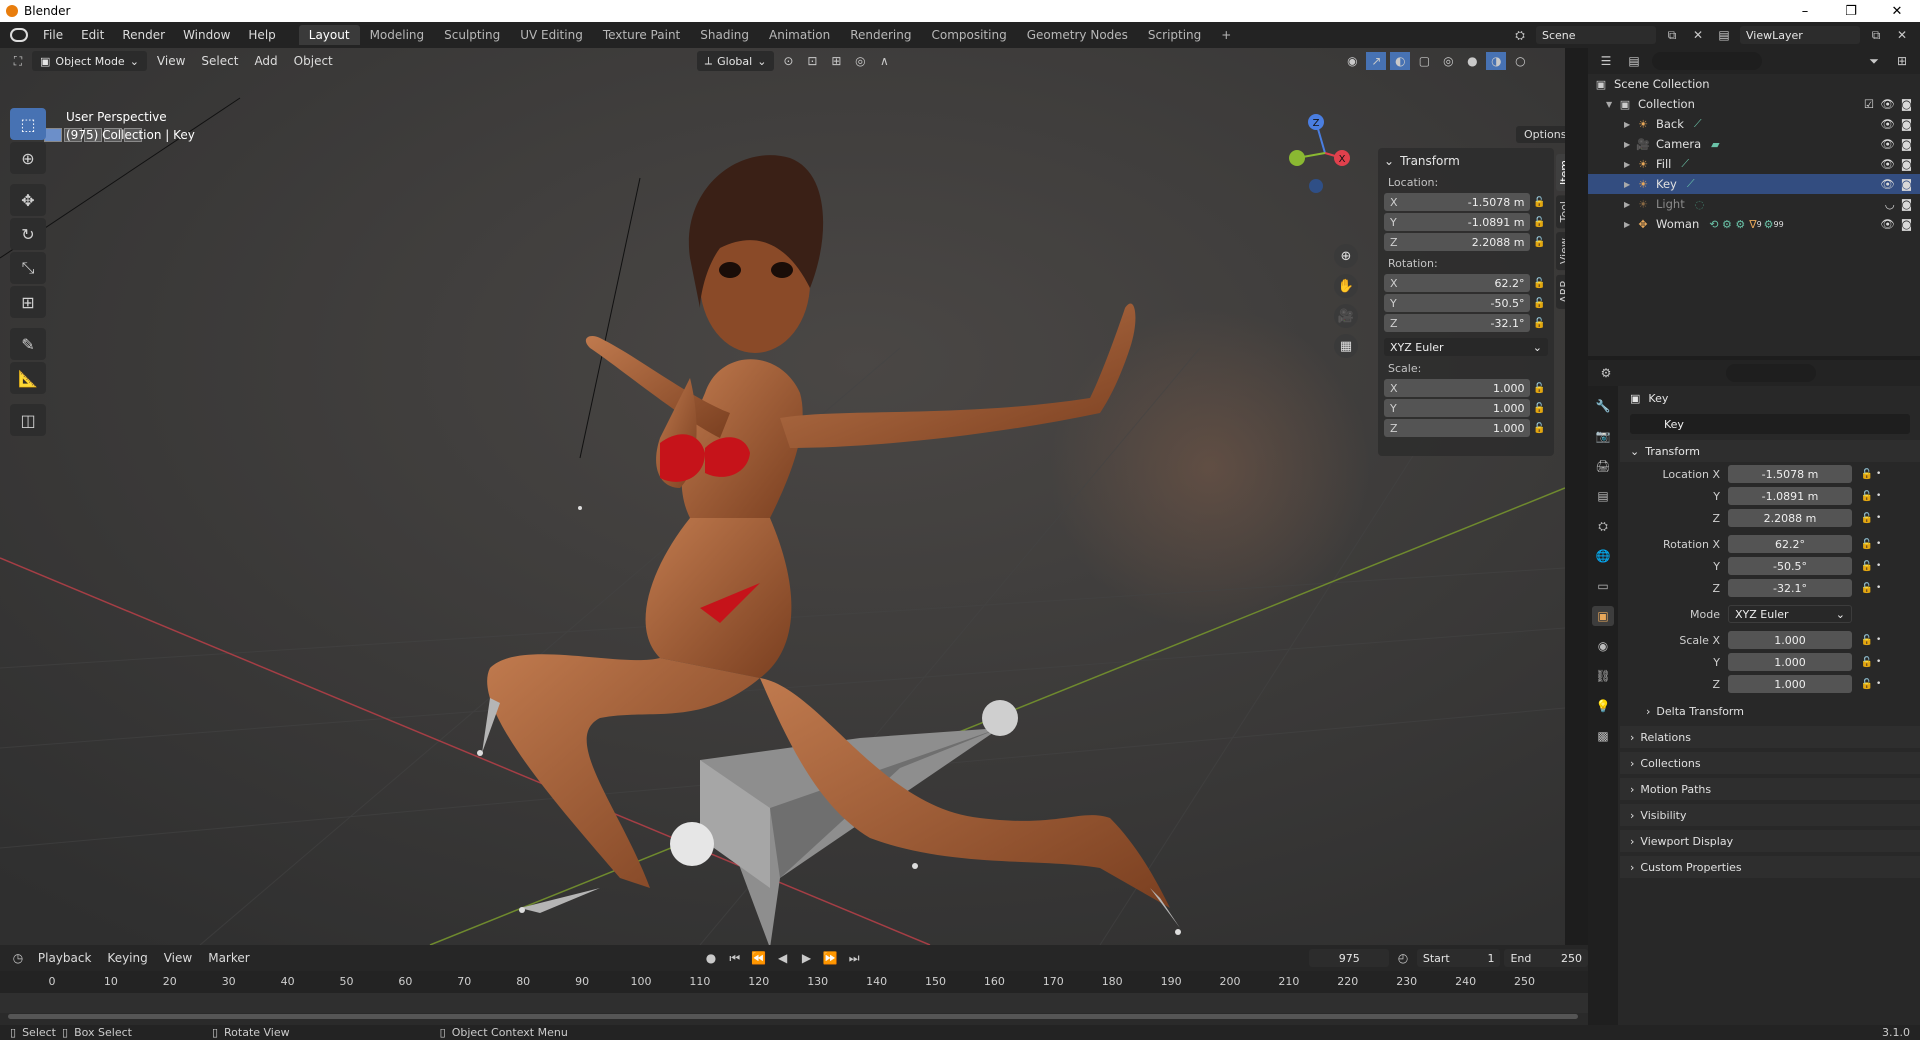 This screenshot has width=1920, height=1040. Describe the element at coordinates (641, 35) in the screenshot. I see `tab-texture-paint: Texture Paint` at that location.